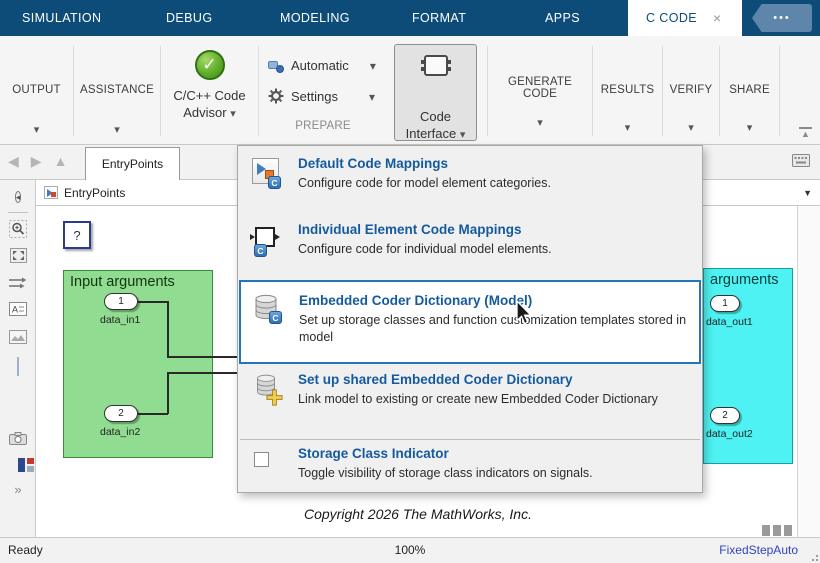  I want to click on up-icon: ▲, so click(61, 161).